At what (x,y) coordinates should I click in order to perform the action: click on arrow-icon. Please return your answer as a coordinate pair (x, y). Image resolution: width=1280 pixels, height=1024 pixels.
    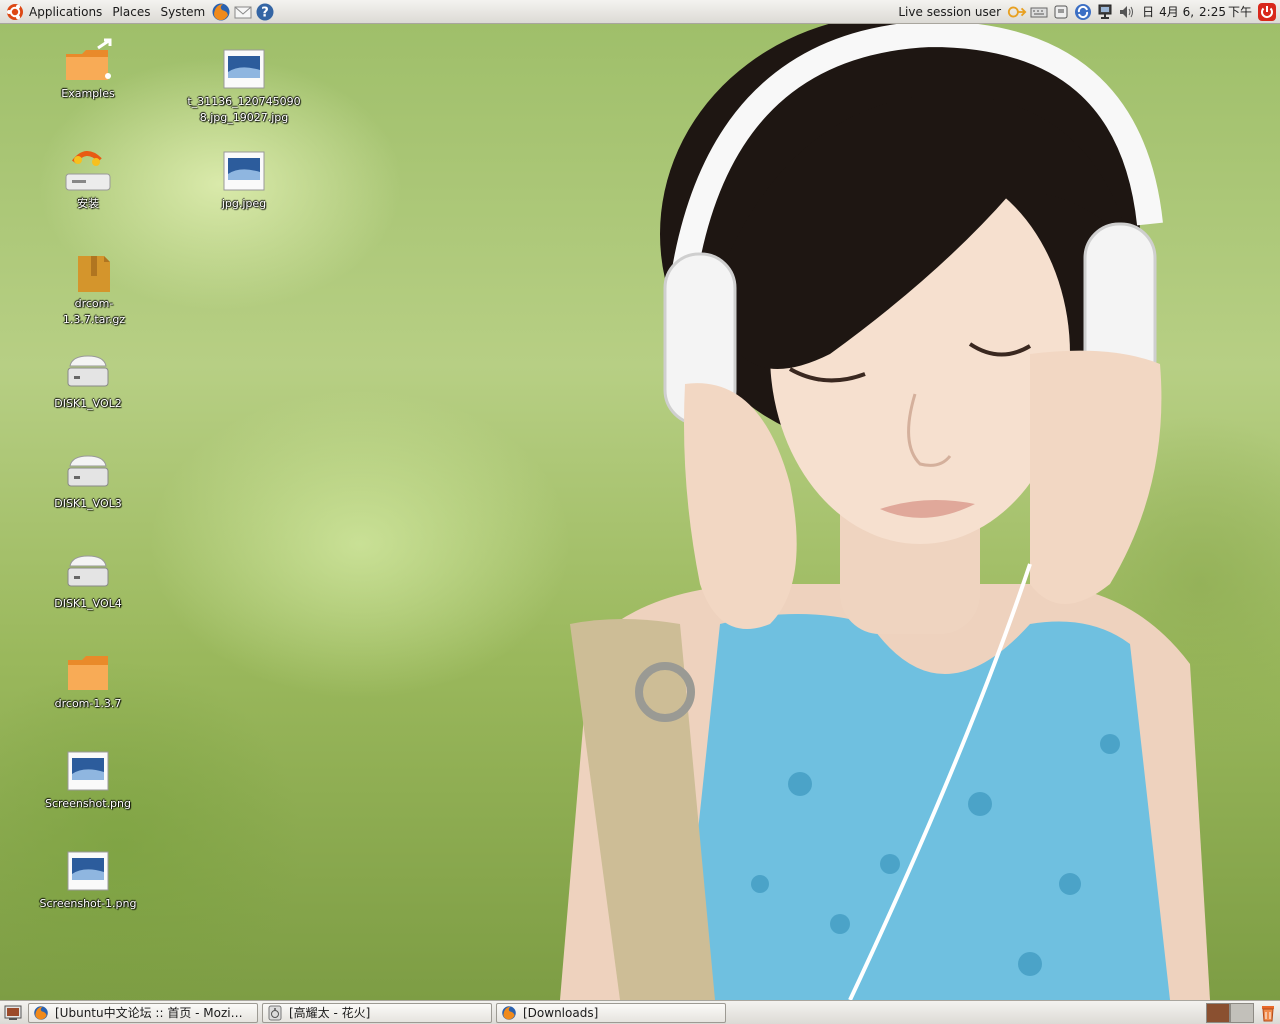
    Looking at the image, I should click on (1017, 11).